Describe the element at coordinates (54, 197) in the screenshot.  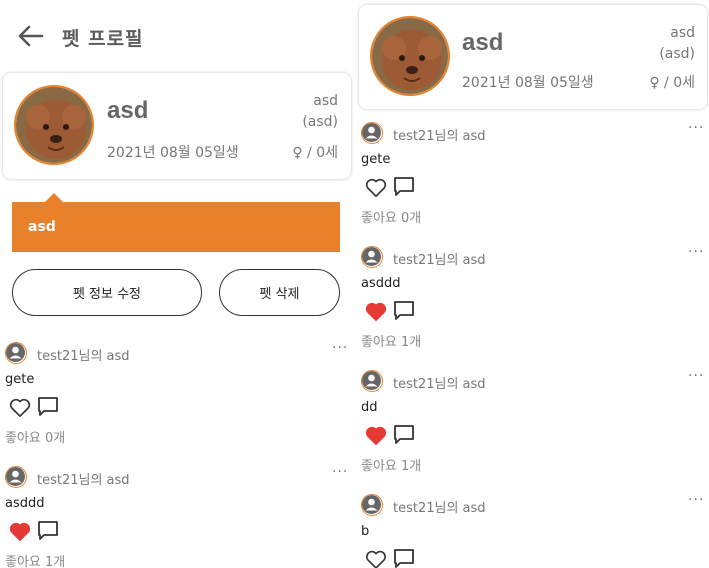
I see `tag-pointer` at that location.